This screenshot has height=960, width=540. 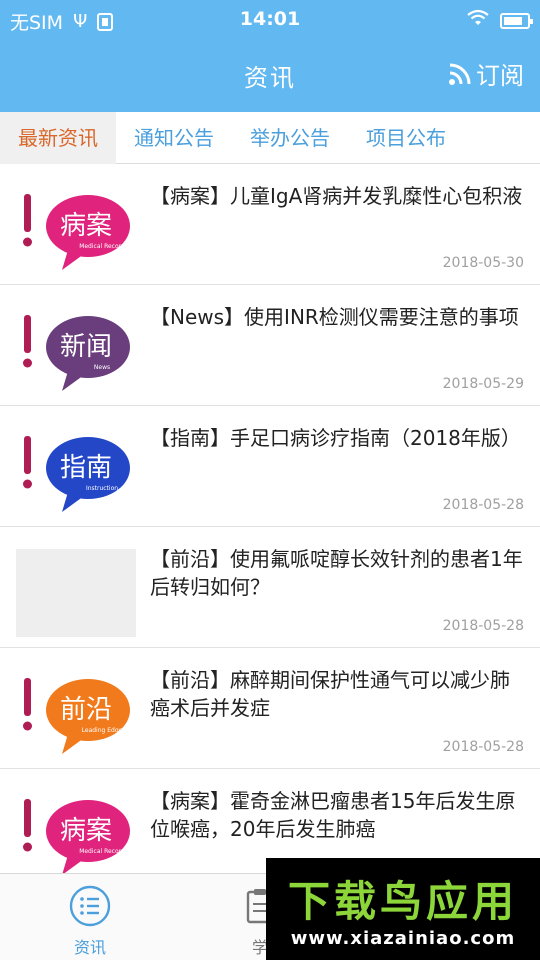 What do you see at coordinates (290, 138) in the screenshot?
I see `tab-host-announcements: 举办公告` at bounding box center [290, 138].